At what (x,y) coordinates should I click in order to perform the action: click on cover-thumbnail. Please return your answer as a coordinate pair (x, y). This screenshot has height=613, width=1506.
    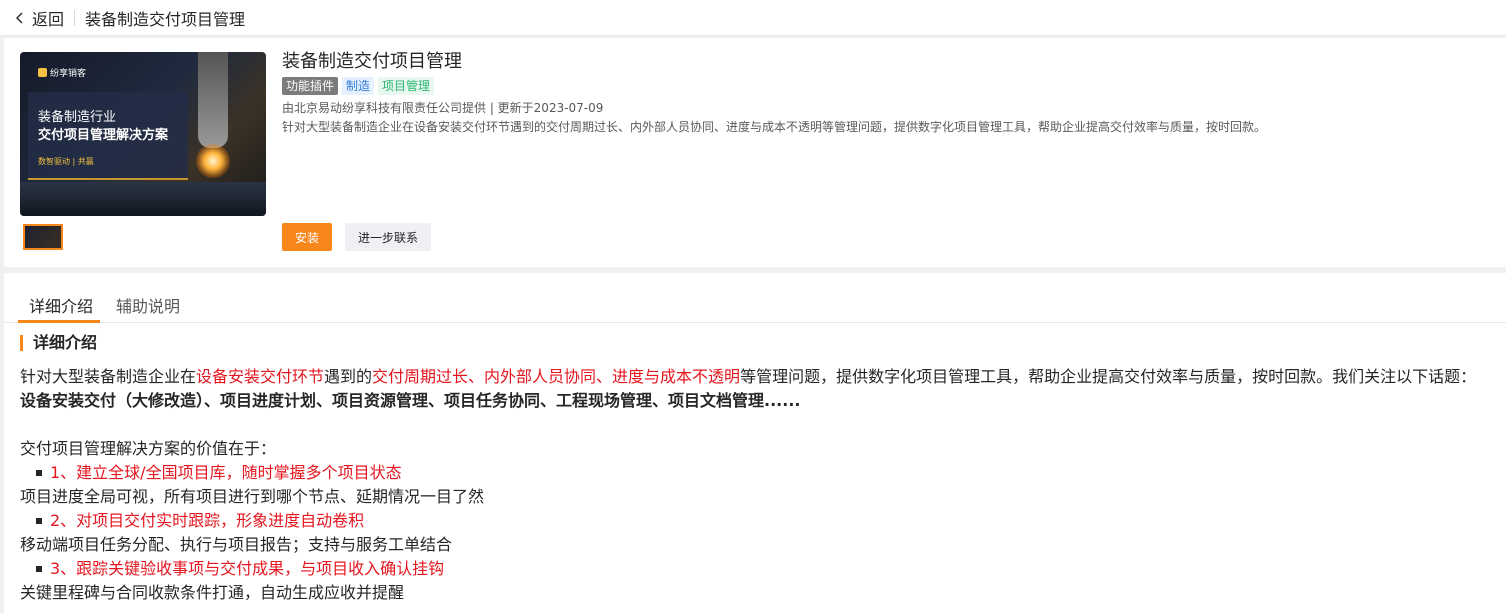
    Looking at the image, I should click on (43, 237).